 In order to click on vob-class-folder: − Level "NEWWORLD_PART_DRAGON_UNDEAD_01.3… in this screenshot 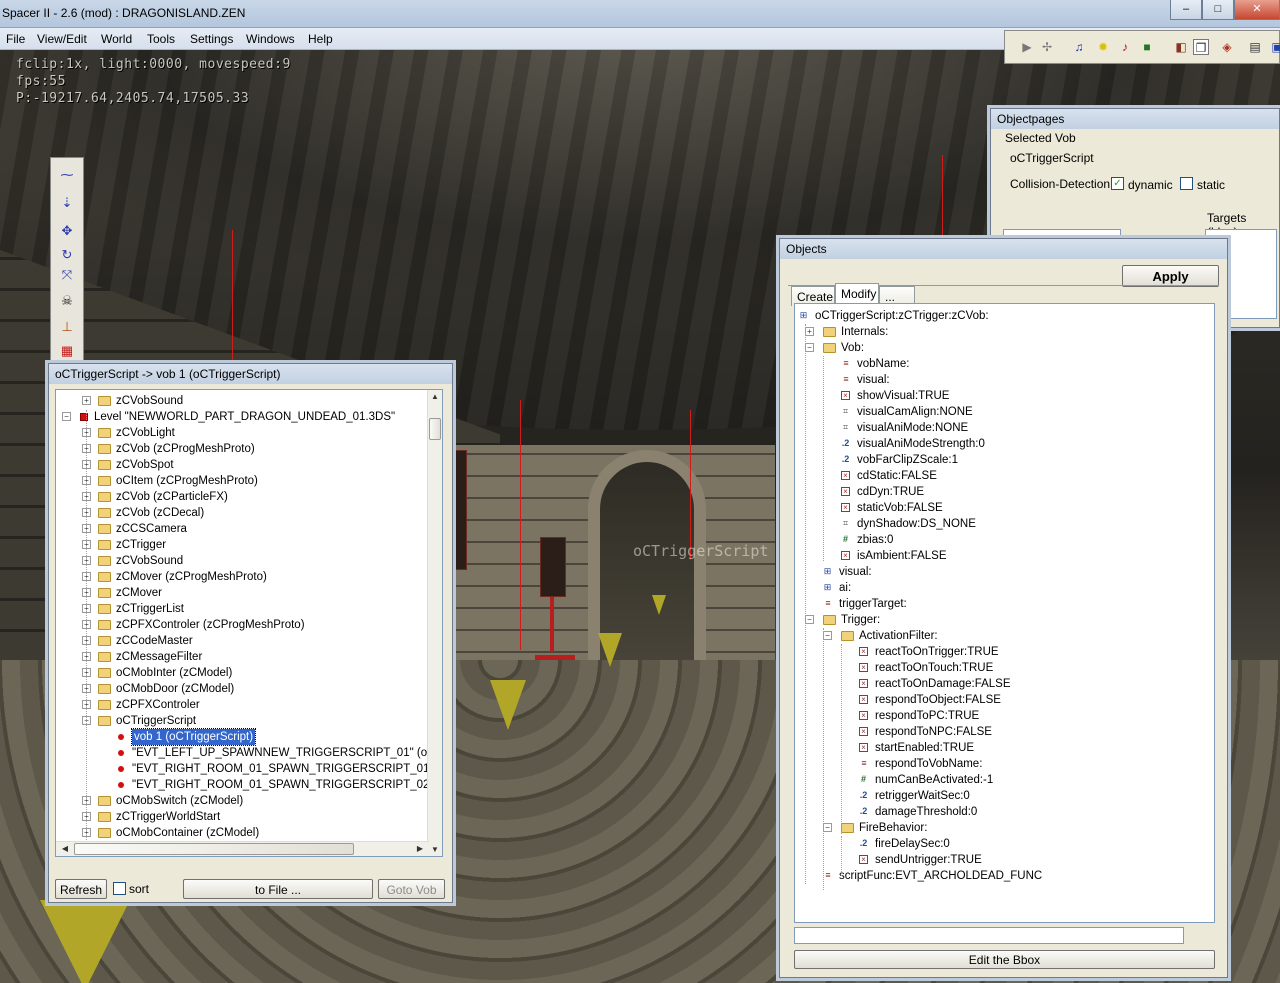, I will do `click(242, 417)`.